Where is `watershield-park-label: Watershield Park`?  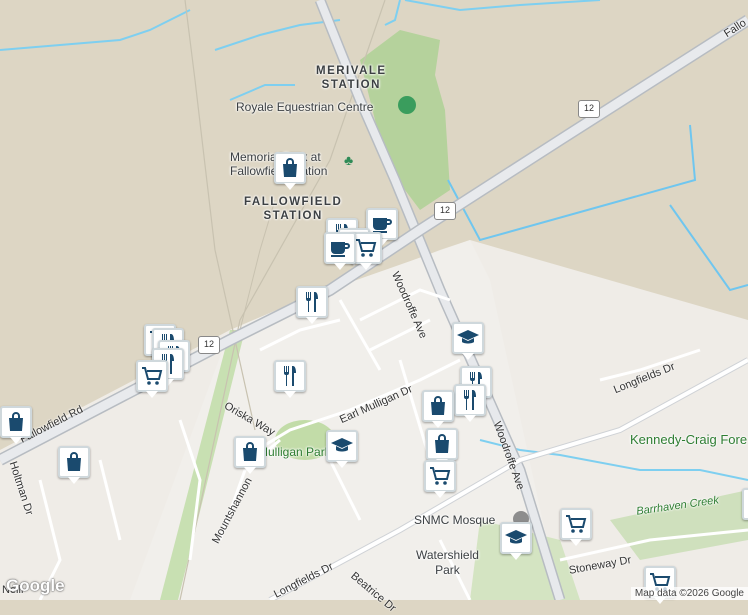
watershield-park-label: Watershield Park is located at coordinates (447, 563).